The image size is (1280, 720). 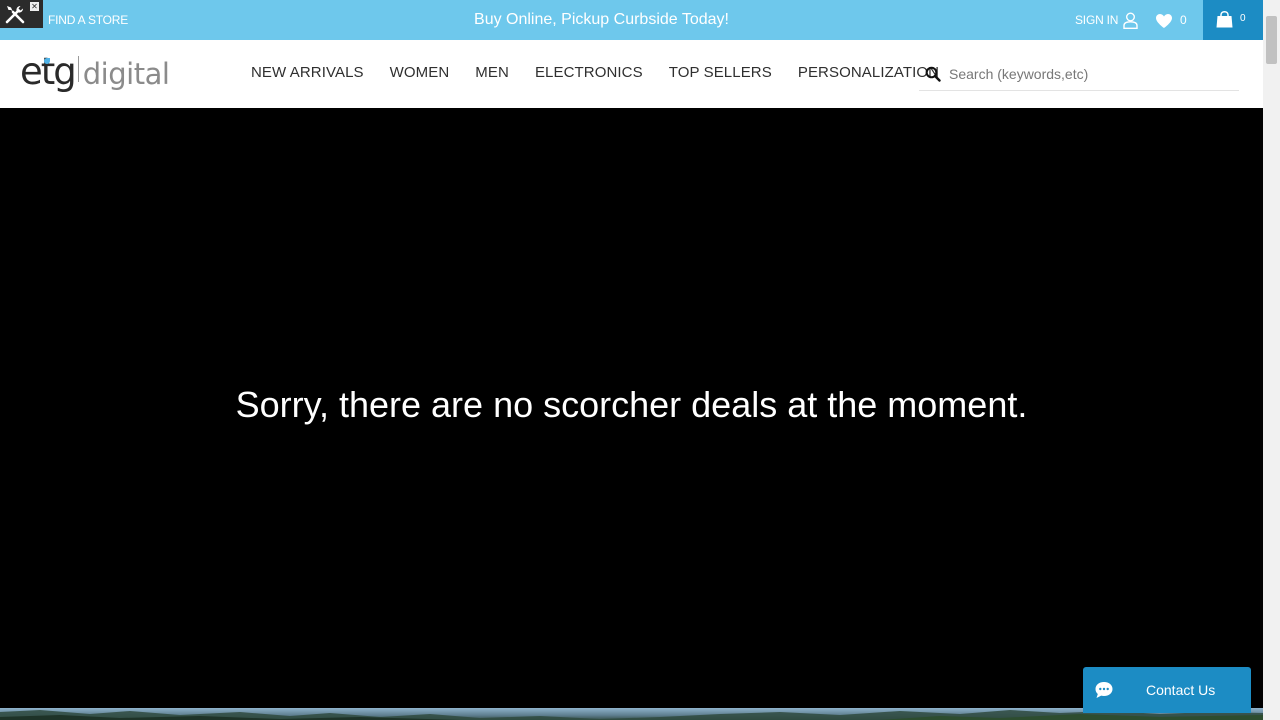 I want to click on contact-us-label: Contact Us, so click(x=1181, y=690).